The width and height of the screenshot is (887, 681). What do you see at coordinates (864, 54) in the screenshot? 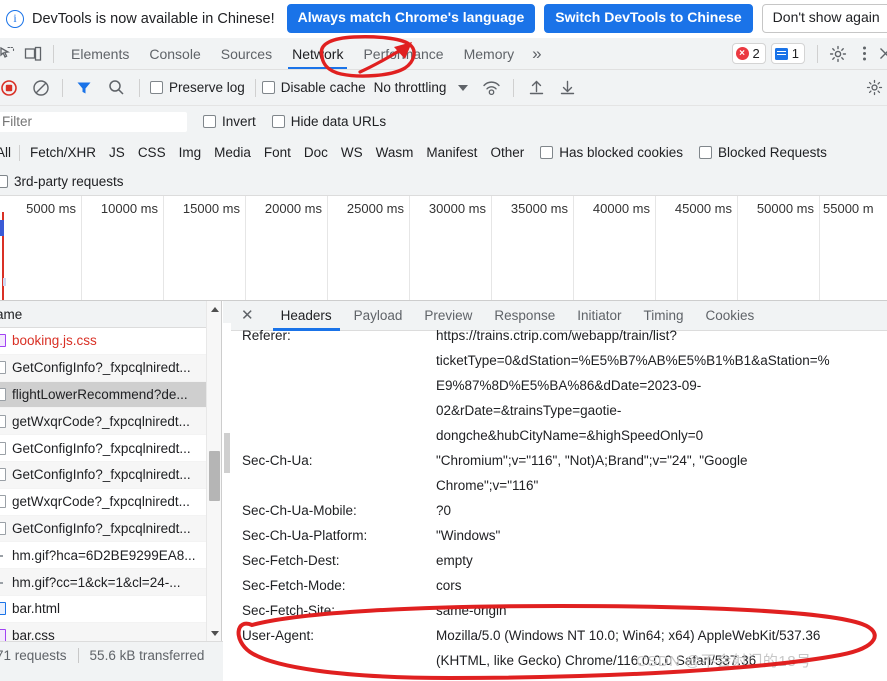
I see `more-vertical-icon` at bounding box center [864, 54].